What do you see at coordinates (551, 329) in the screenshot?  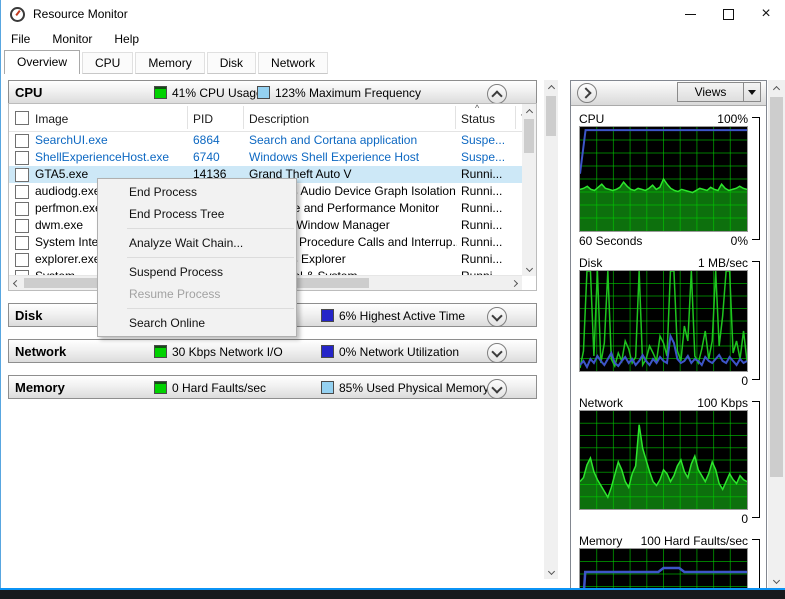 I see `left-pane-scrollbar` at bounding box center [551, 329].